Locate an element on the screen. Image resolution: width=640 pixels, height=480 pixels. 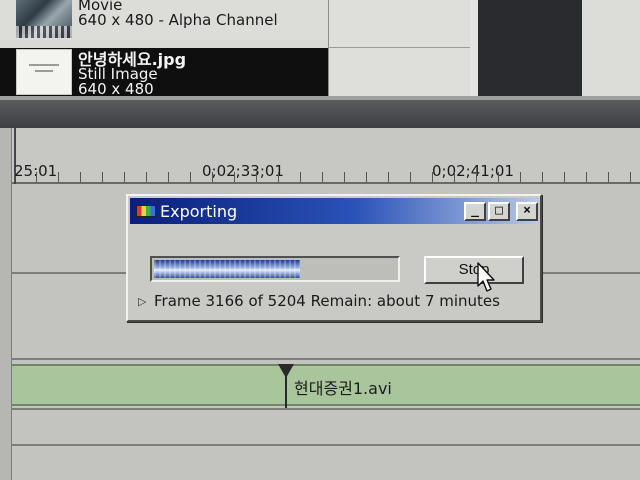
video-clip: 현대증권1.avi is located at coordinates (326, 386).